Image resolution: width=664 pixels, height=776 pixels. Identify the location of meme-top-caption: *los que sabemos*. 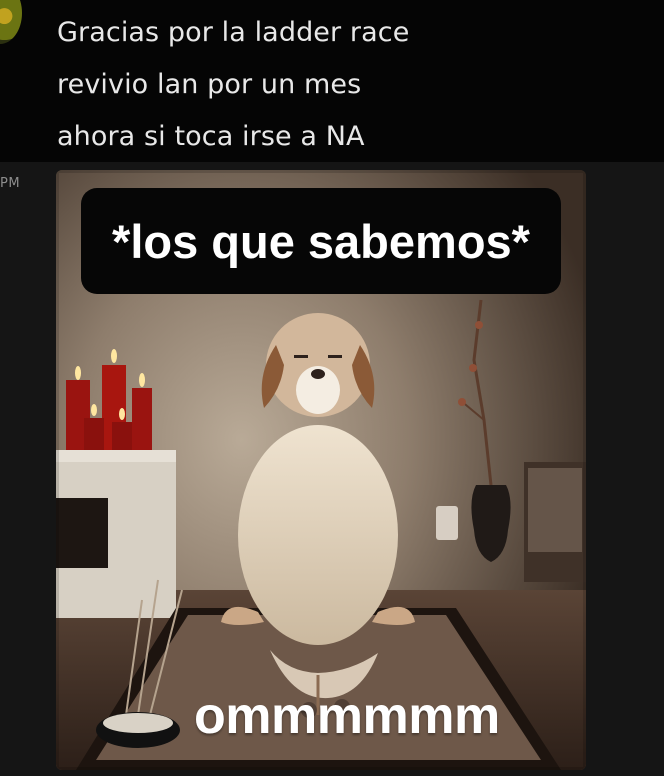
(321, 241).